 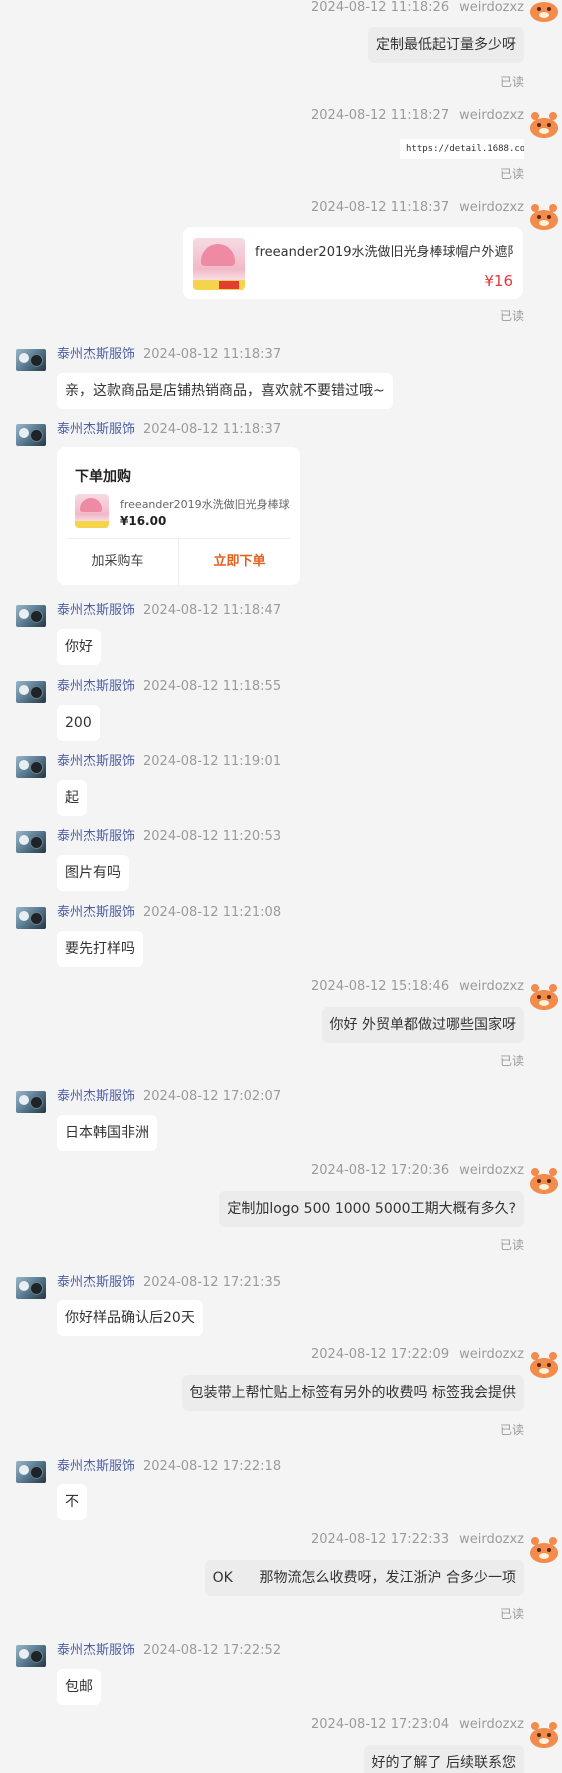 I want to click on message-bubble: OK 那物流怎么收费呀，发江浙沪 合多少一项, so click(x=364, y=1578).